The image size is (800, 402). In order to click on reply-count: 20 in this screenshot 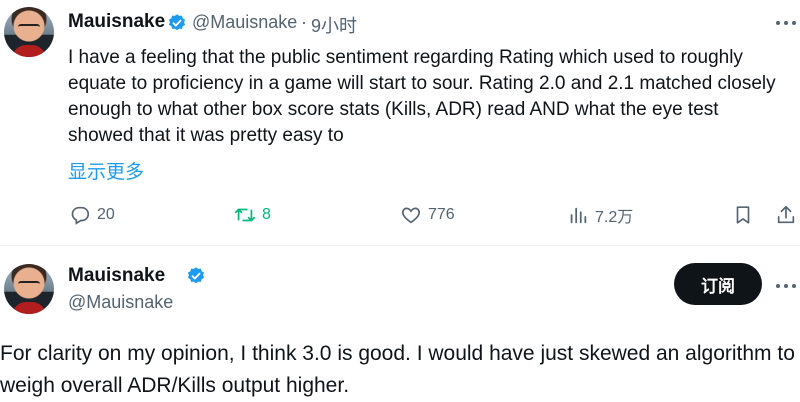, I will do `click(106, 214)`.